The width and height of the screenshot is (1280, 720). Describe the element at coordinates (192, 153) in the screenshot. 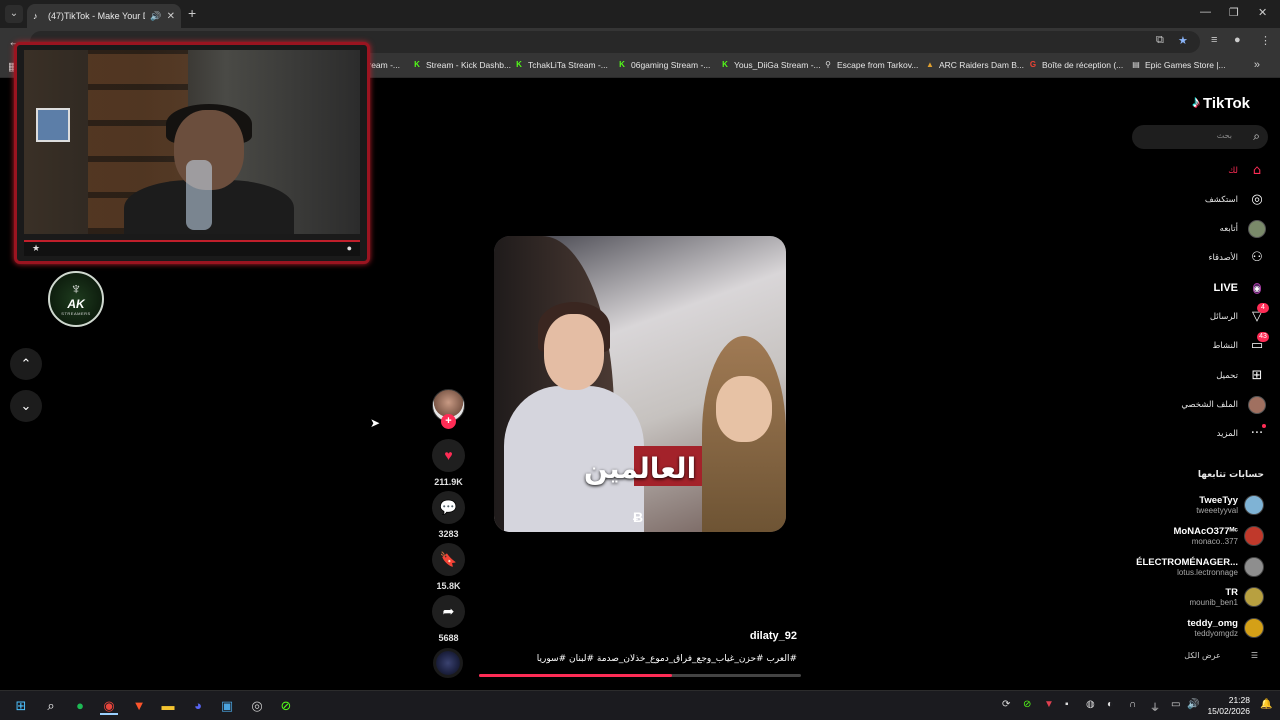

I see `webcam-overlay: ★ ●` at that location.